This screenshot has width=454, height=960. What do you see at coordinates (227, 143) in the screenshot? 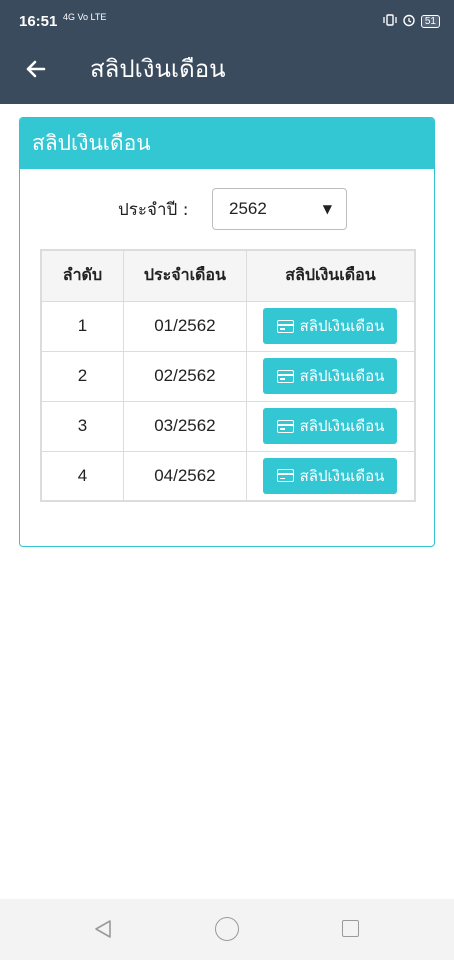
I see `card-header: สลิปเงินเดือน` at bounding box center [227, 143].